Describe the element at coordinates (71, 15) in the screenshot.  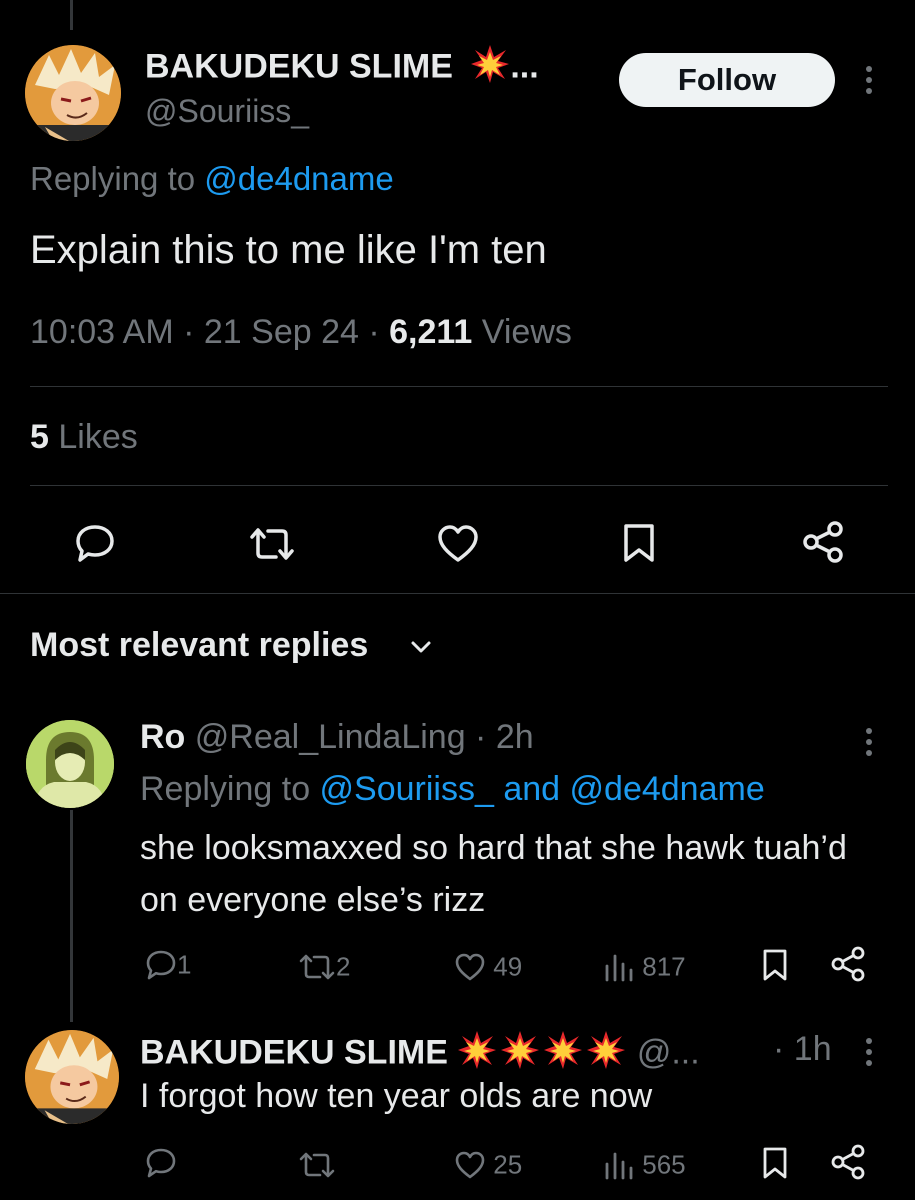
I see `thread-line-top` at that location.